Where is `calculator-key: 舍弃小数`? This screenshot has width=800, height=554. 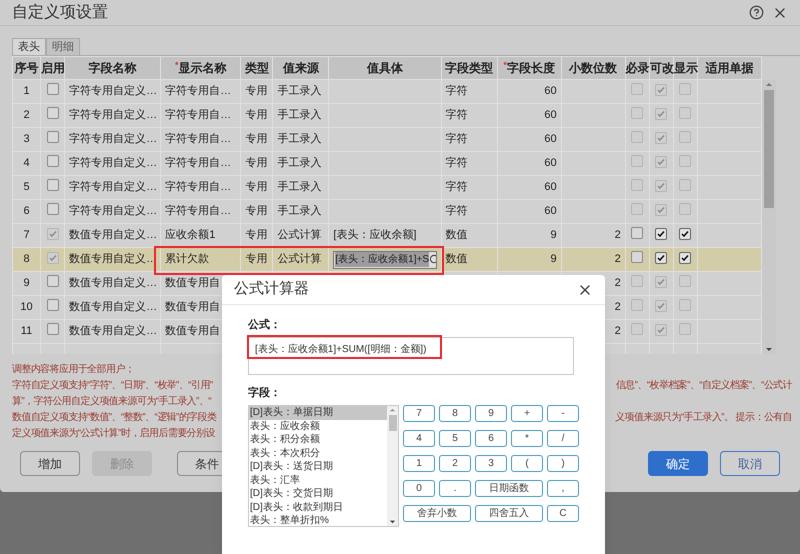 calculator-key: 舍弃小数 is located at coordinates (437, 513).